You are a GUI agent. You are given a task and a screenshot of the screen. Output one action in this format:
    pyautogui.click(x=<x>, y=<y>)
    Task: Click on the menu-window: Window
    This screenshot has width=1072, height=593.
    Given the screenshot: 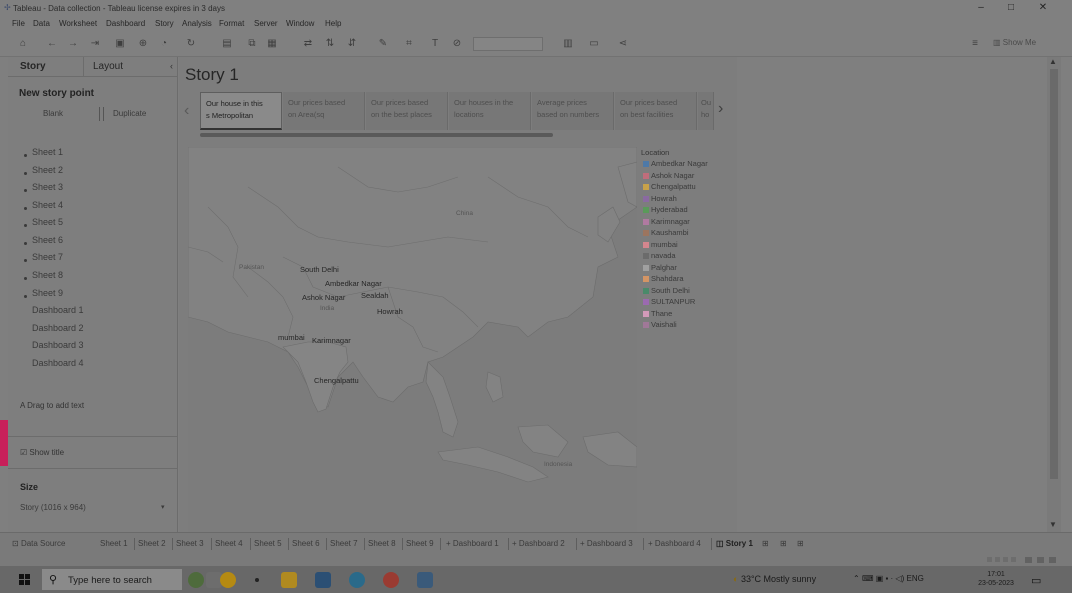 What is the action you would take?
    pyautogui.click(x=300, y=23)
    